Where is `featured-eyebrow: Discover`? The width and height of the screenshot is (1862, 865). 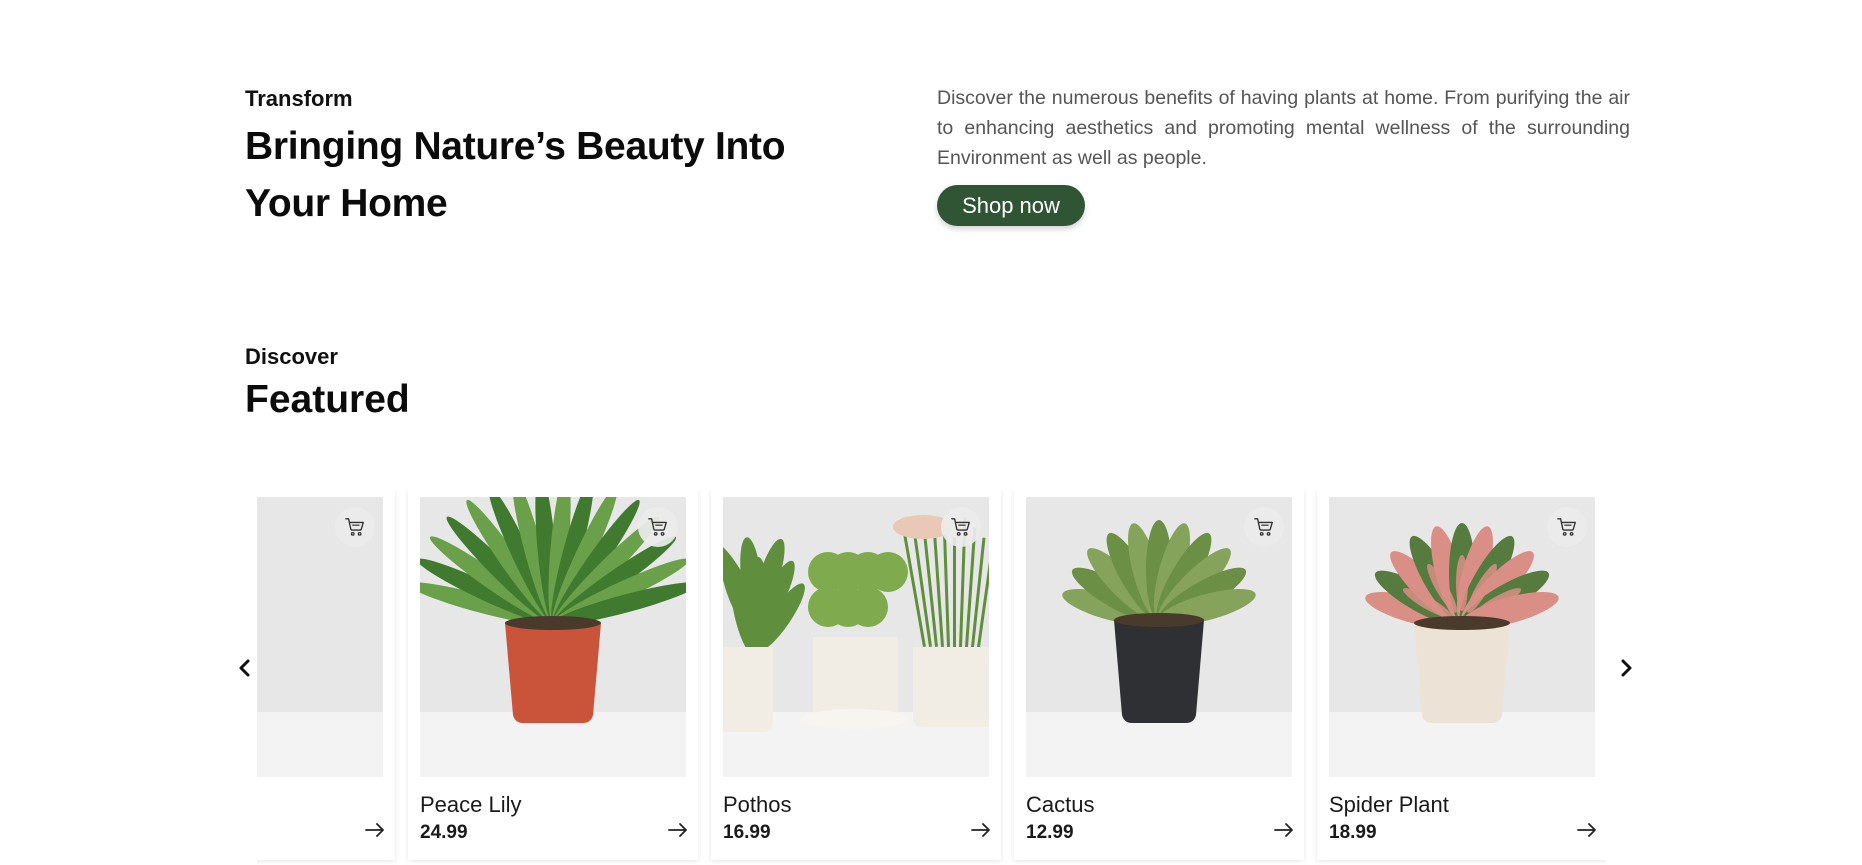 featured-eyebrow: Discover is located at coordinates (291, 356).